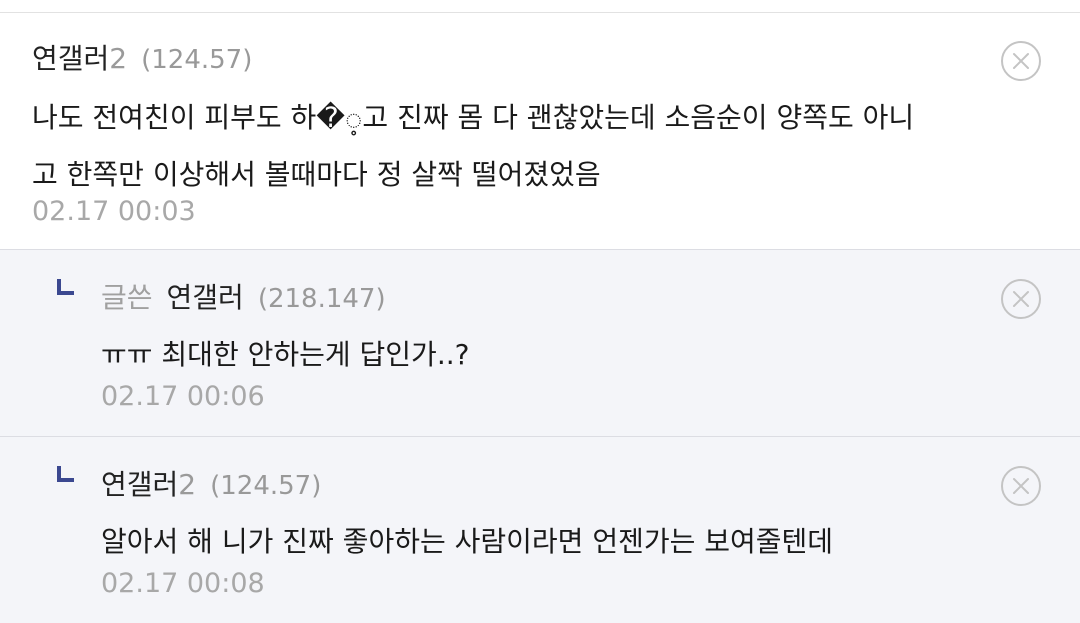  What do you see at coordinates (266, 486) in the screenshot?
I see `reply-ip: (124.57)` at bounding box center [266, 486].